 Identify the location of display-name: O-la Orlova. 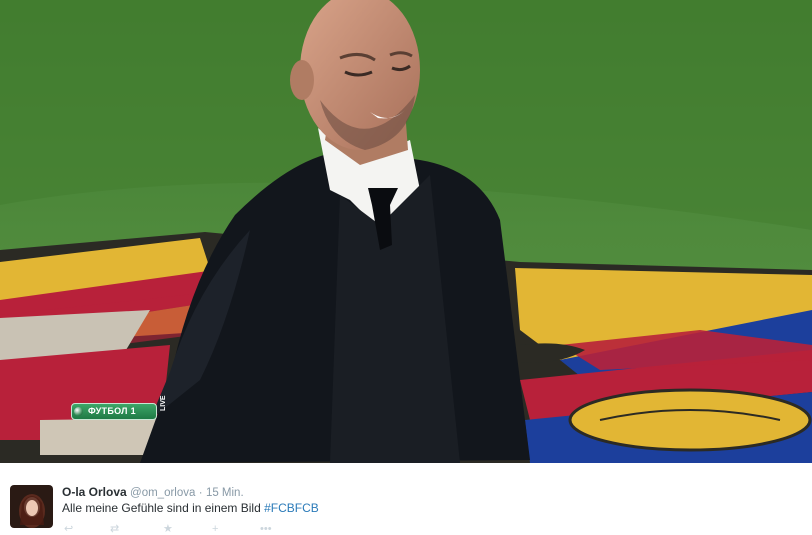
(94, 492).